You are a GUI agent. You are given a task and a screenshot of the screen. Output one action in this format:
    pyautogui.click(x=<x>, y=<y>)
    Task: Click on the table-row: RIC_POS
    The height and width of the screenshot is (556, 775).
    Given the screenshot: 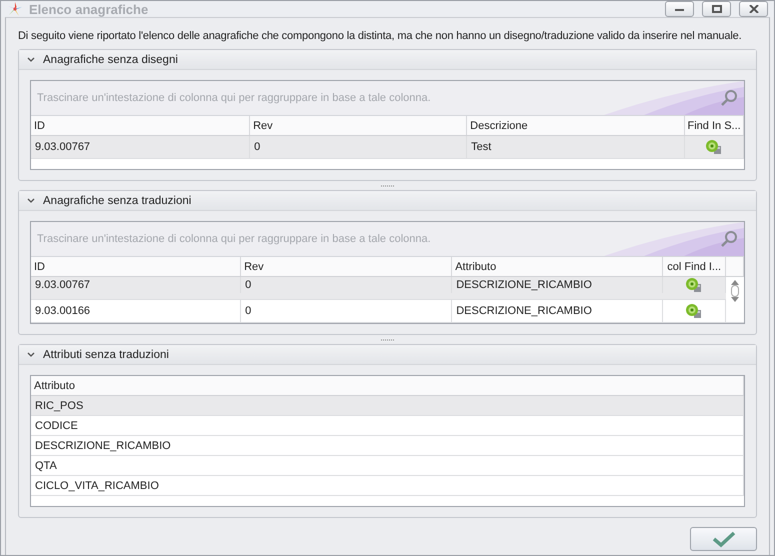 What is the action you would take?
    pyautogui.click(x=387, y=406)
    